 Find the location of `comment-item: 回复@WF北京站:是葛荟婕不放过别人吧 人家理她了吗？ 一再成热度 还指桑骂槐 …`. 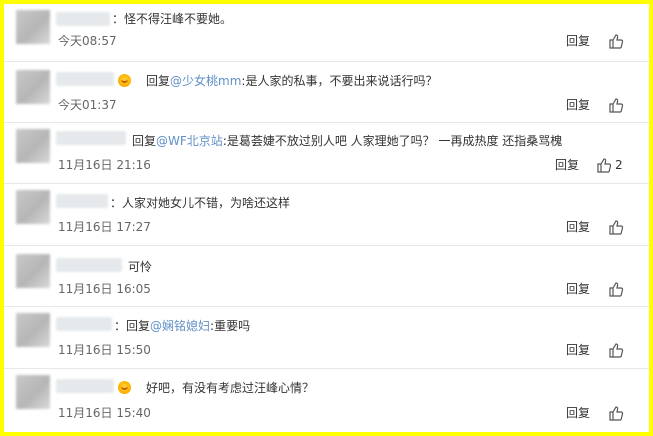

comment-item: 回复@WF北京站:是葛荟婕不放过别人吧 人家理她了吗？ 一再成热度 还指桑骂槐 … is located at coordinates (326, 153).